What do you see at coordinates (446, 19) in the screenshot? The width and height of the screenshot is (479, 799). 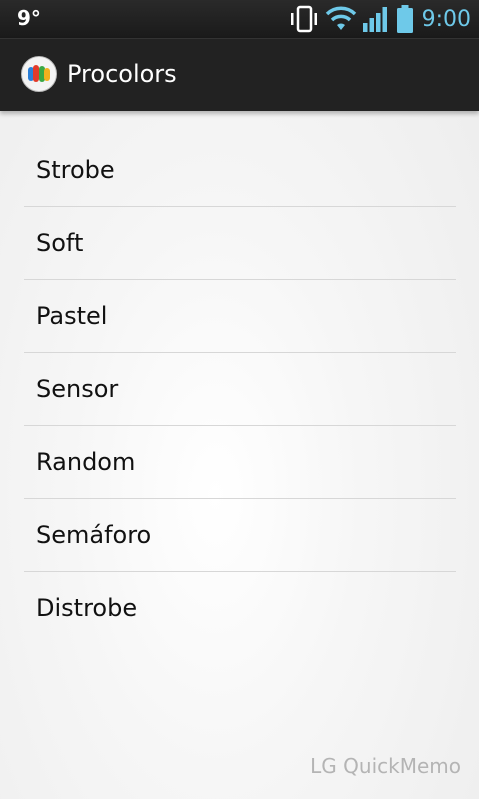 I see `clock-text: 9:00` at bounding box center [446, 19].